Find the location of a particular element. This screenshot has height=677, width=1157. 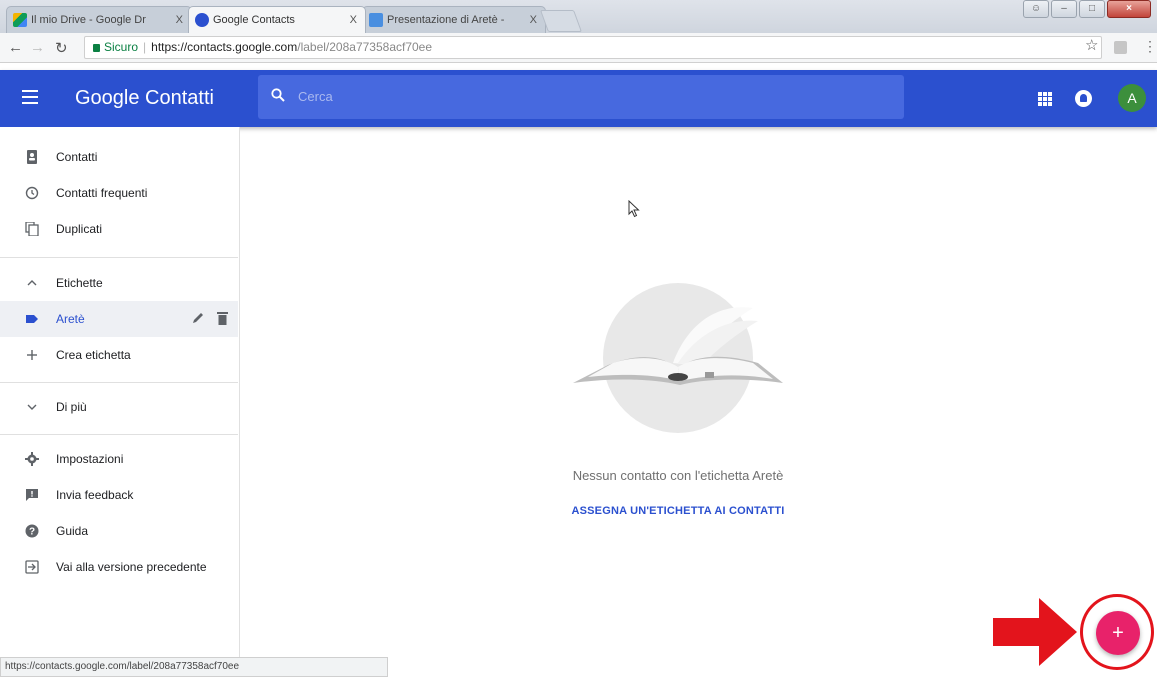

sidebar-item-previous-version: Vai alla versione precedente is located at coordinates (119, 567).